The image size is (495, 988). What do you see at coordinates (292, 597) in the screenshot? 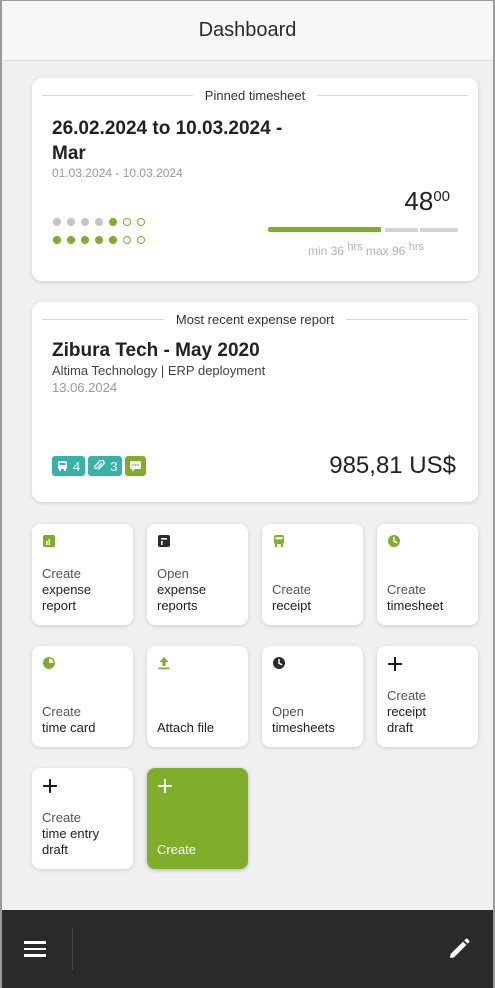
I see `tile-label: Create receipt` at bounding box center [292, 597].